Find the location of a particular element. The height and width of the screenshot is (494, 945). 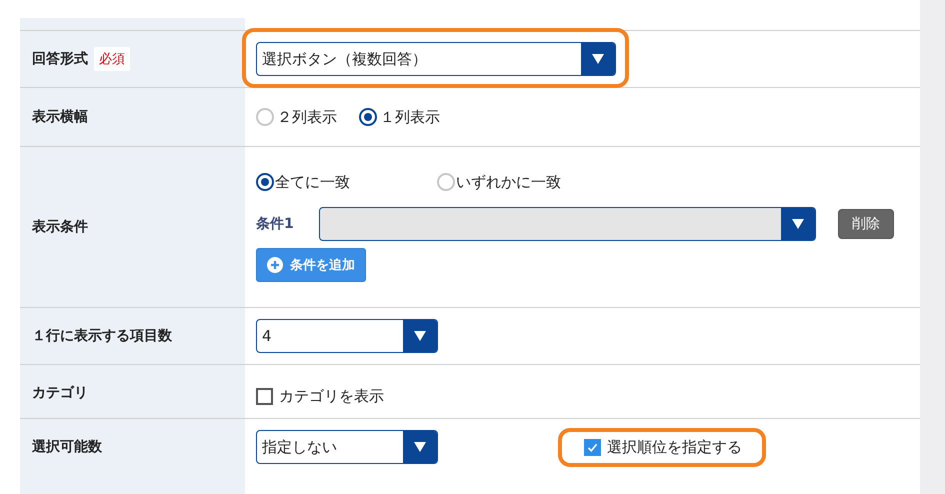

delete-button: 削除 is located at coordinates (866, 223).